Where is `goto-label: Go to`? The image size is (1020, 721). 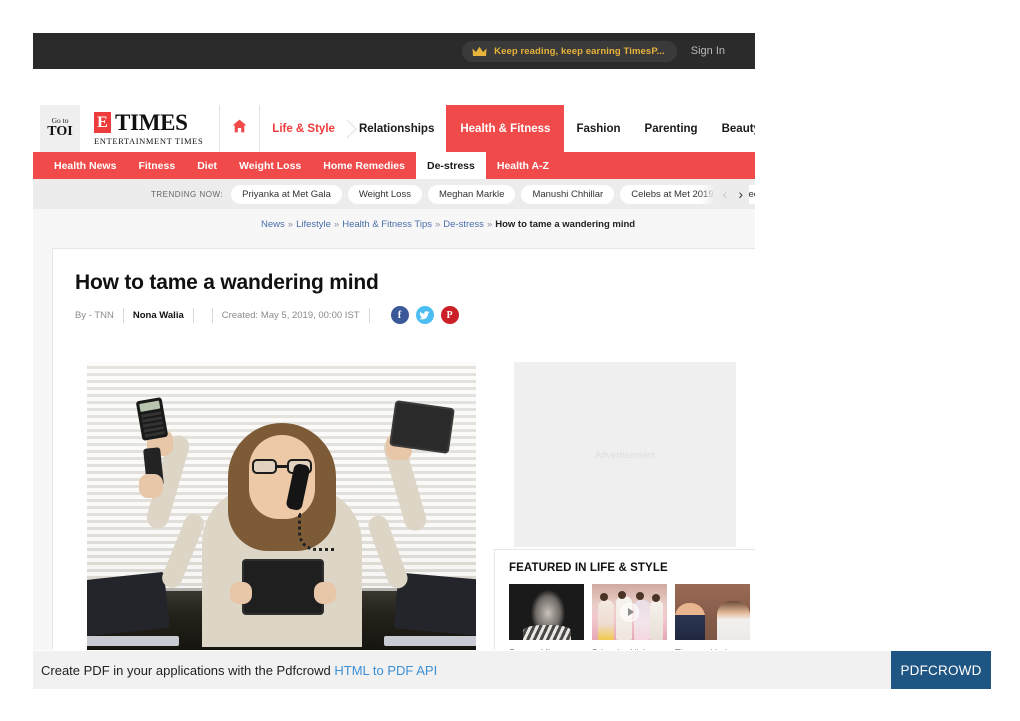 goto-label: Go to is located at coordinates (60, 120).